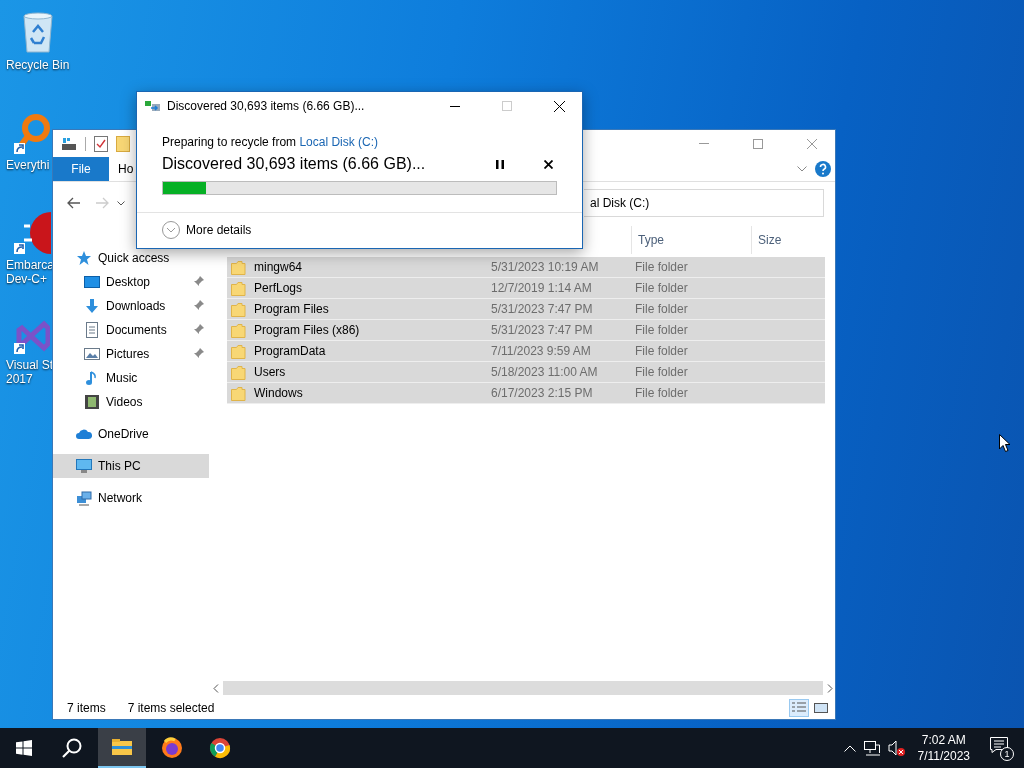 Image resolution: width=1024 pixels, height=768 pixels. What do you see at coordinates (545, 267) in the screenshot?
I see `date-cell-text: 5/31/2023 10:19 AM` at bounding box center [545, 267].